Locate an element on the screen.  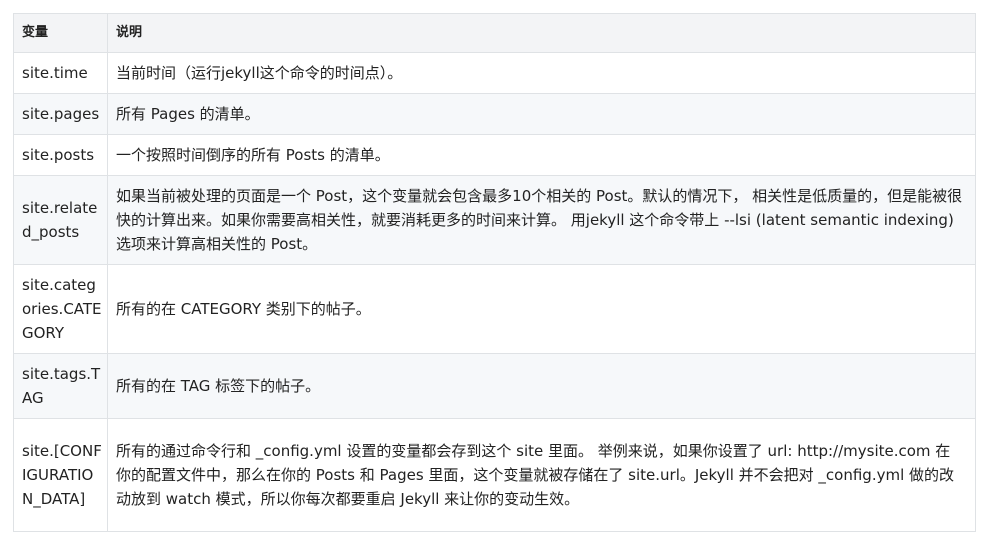
variable-name-cell: site.time is located at coordinates (60, 73).